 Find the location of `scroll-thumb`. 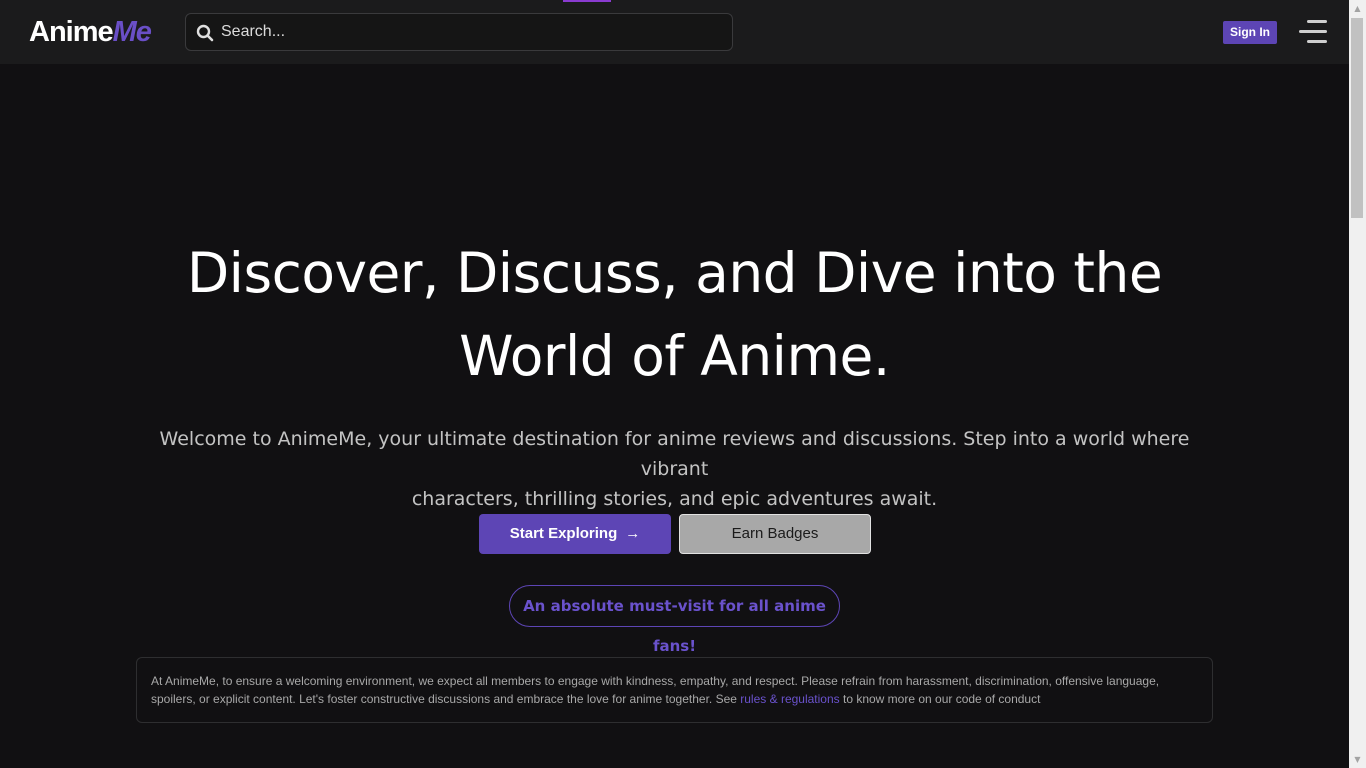

scroll-thumb is located at coordinates (1357, 118).